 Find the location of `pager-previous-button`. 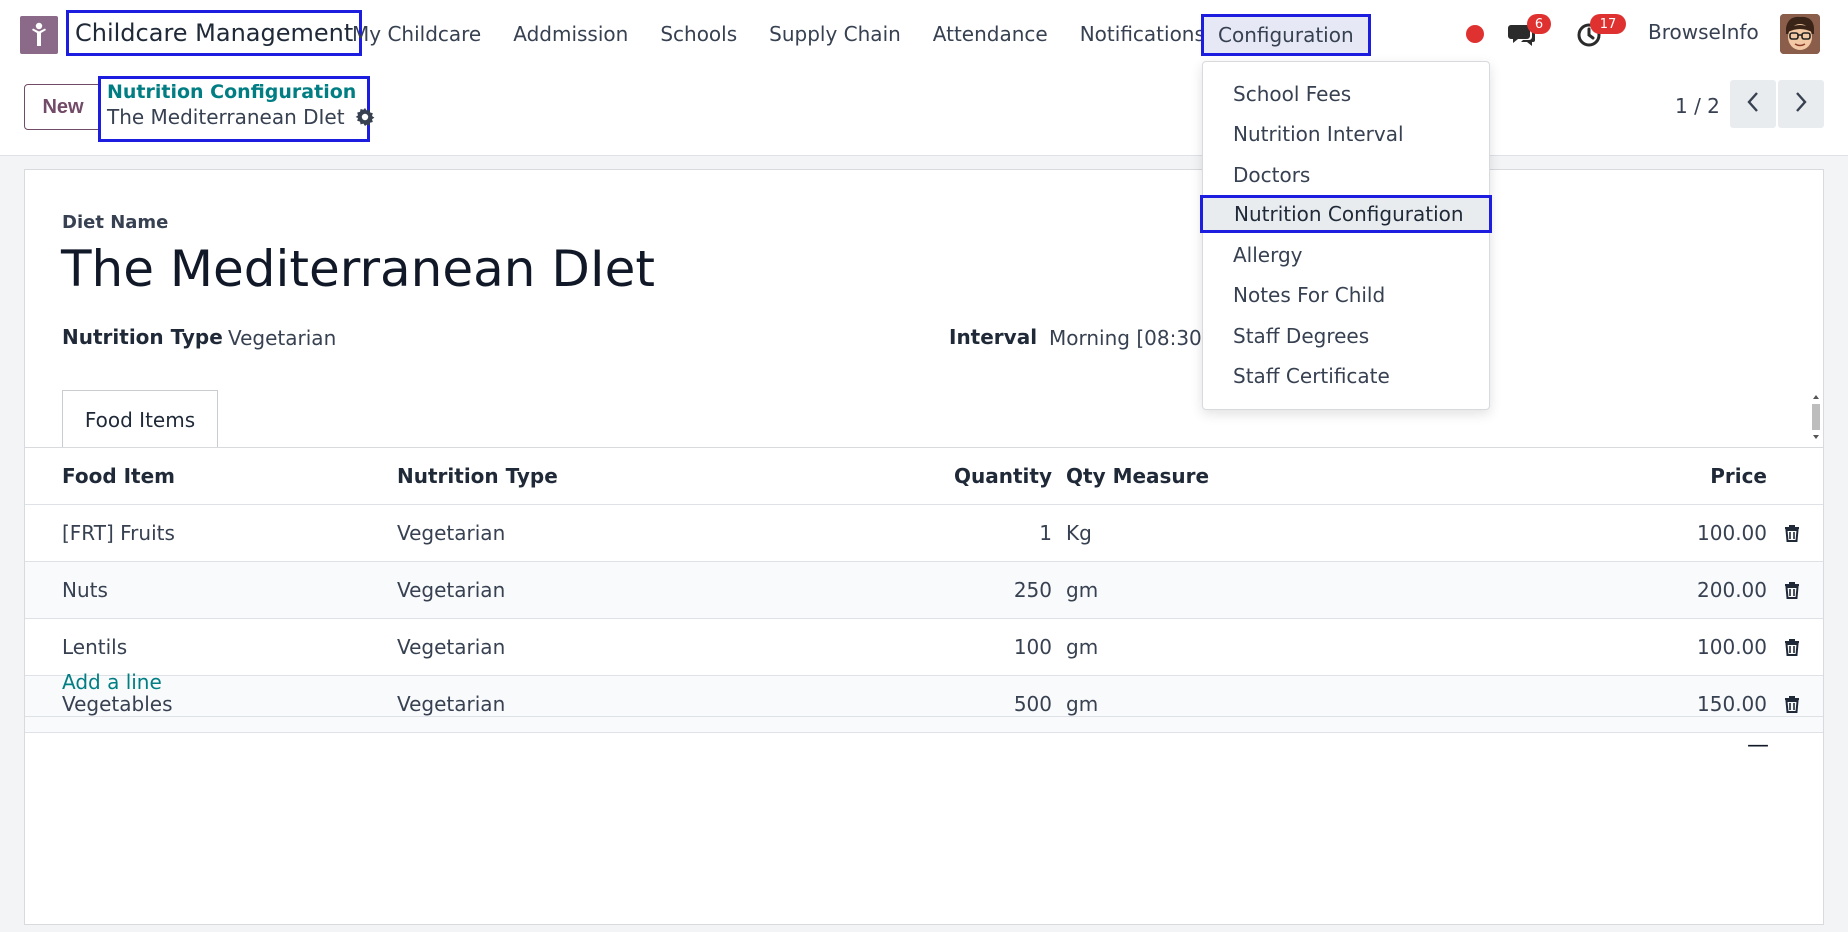

pager-previous-button is located at coordinates (1753, 104).